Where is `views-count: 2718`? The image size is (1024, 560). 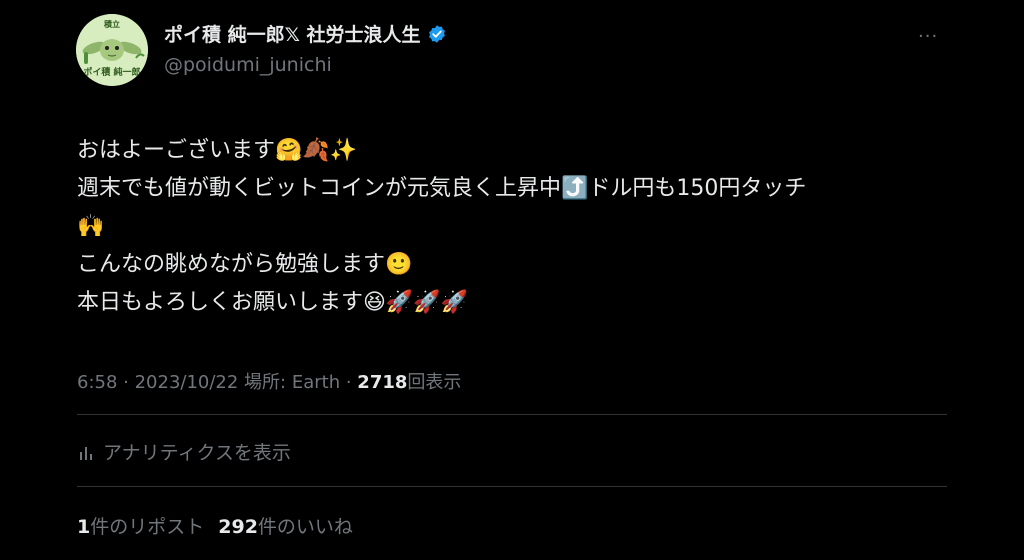
views-count: 2718 is located at coordinates (382, 382).